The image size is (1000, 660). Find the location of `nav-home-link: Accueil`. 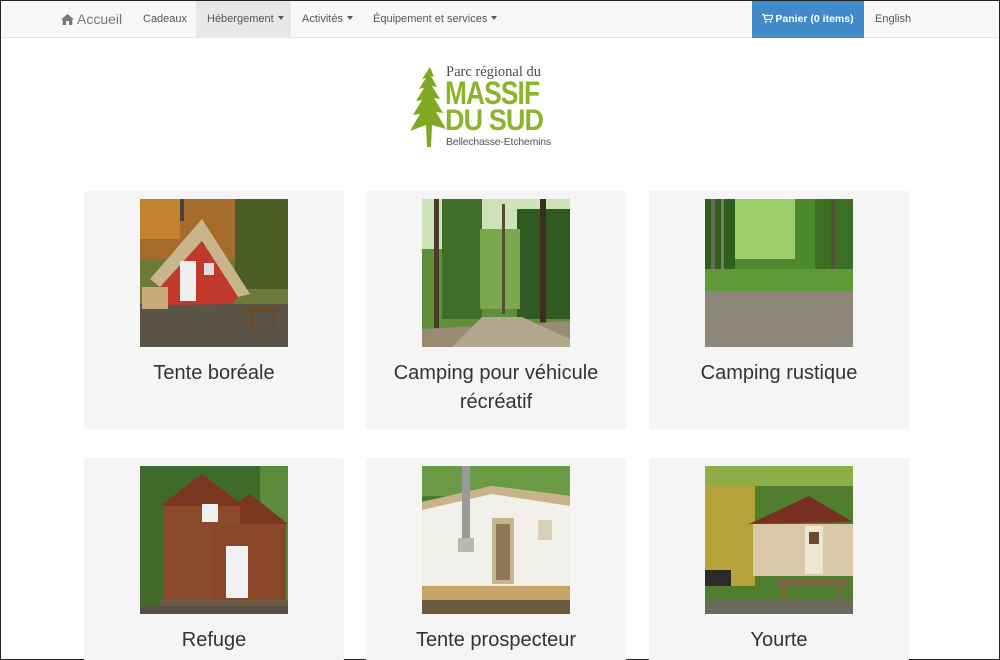

nav-home-link: Accueil is located at coordinates (91, 19).